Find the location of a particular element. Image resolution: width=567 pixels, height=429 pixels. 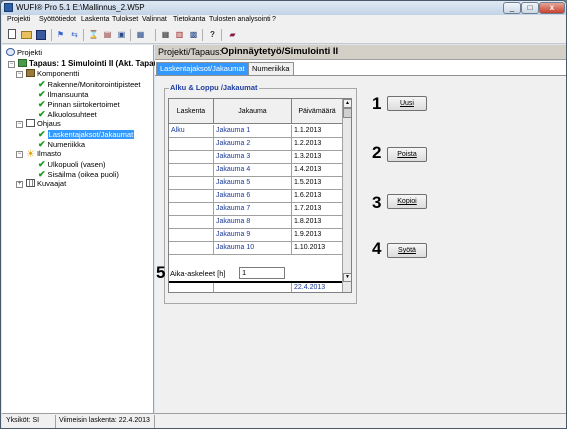

tree-item-numeriikka: ✔ Numeriikka is located at coordinates (61, 144).